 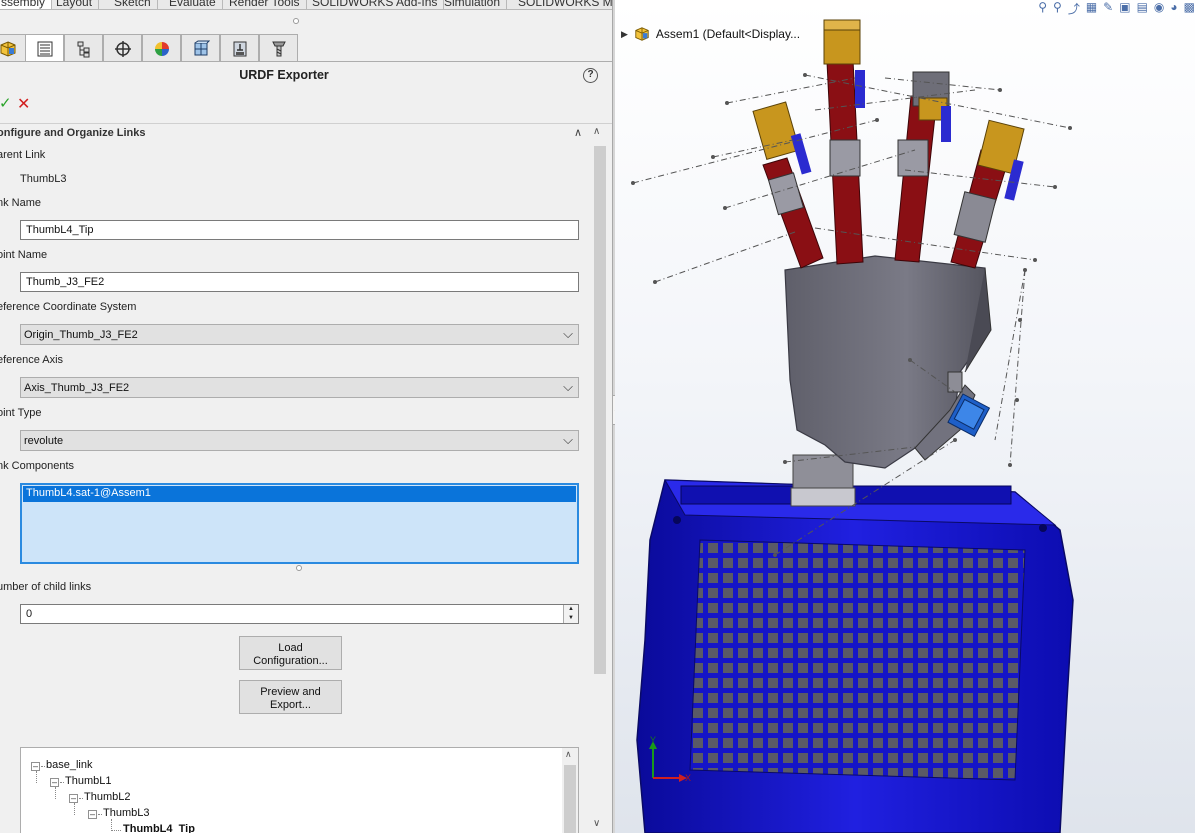 I want to click on header-separator, so click(x=306, y=123).